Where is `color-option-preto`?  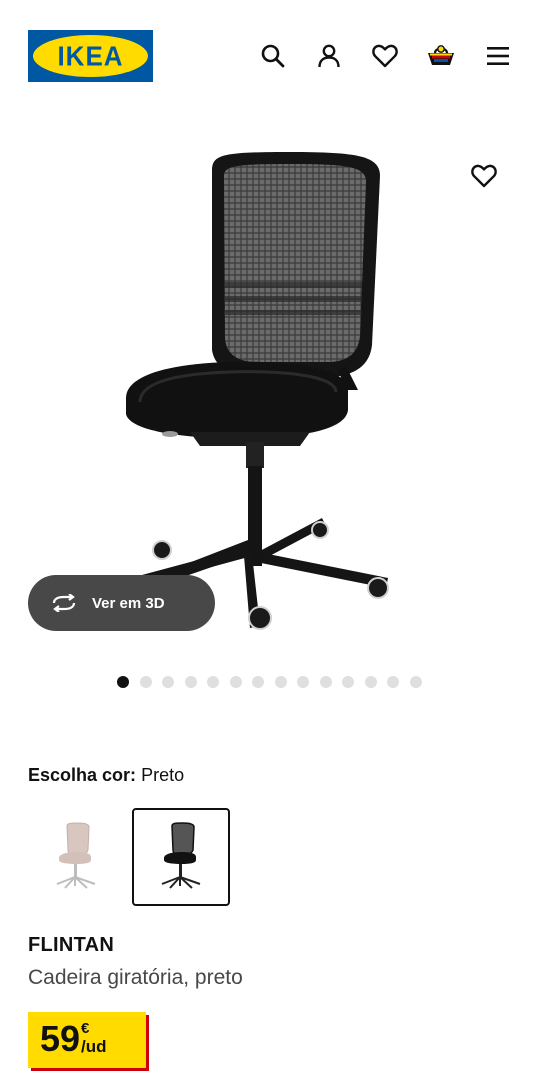
color-option-preto is located at coordinates (181, 857).